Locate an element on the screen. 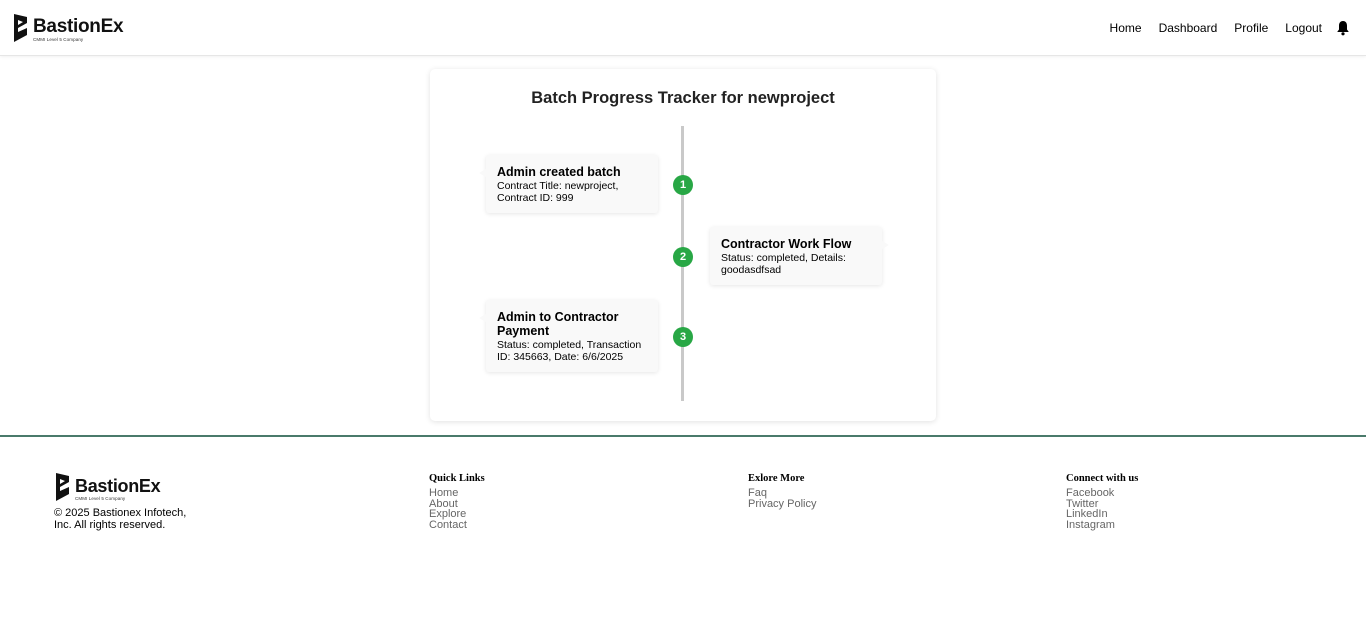 The image size is (1366, 641). quick-links-column: Quick Links Home About Explore Contact is located at coordinates (457, 501).